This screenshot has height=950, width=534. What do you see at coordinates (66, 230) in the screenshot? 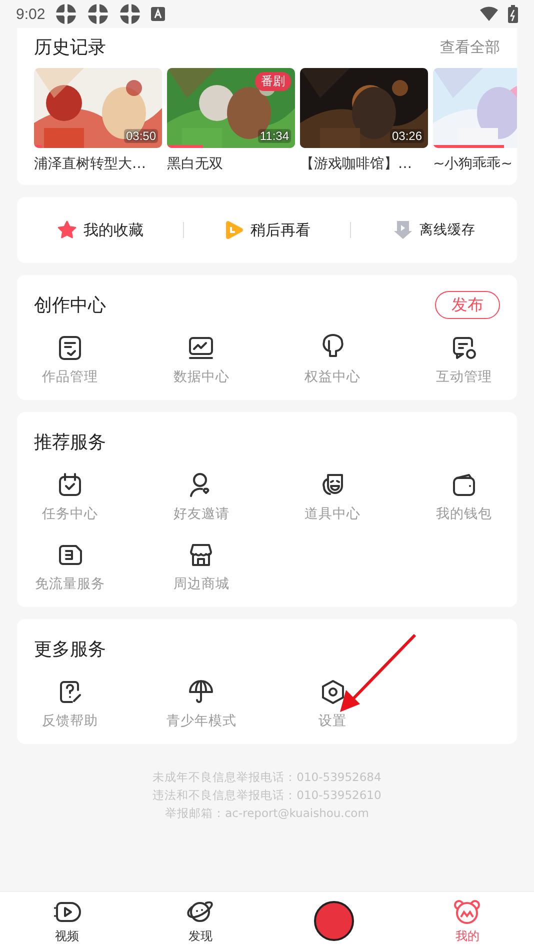
I see `star-icon` at bounding box center [66, 230].